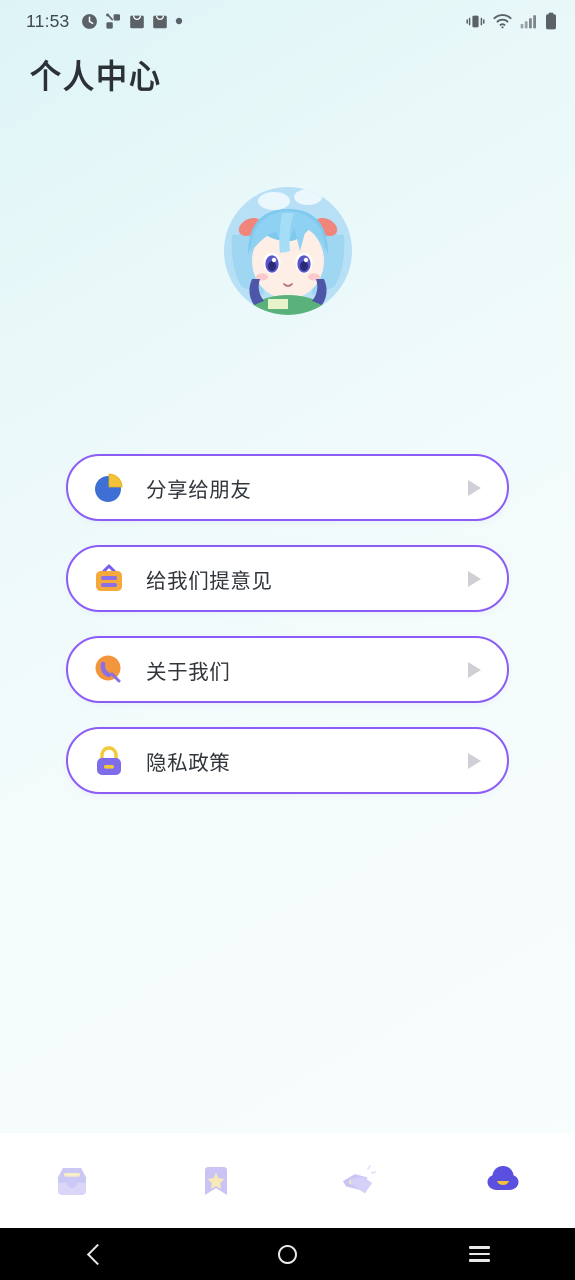 The height and width of the screenshot is (1280, 575). What do you see at coordinates (109, 761) in the screenshot?
I see `privacy-lock-icon` at bounding box center [109, 761].